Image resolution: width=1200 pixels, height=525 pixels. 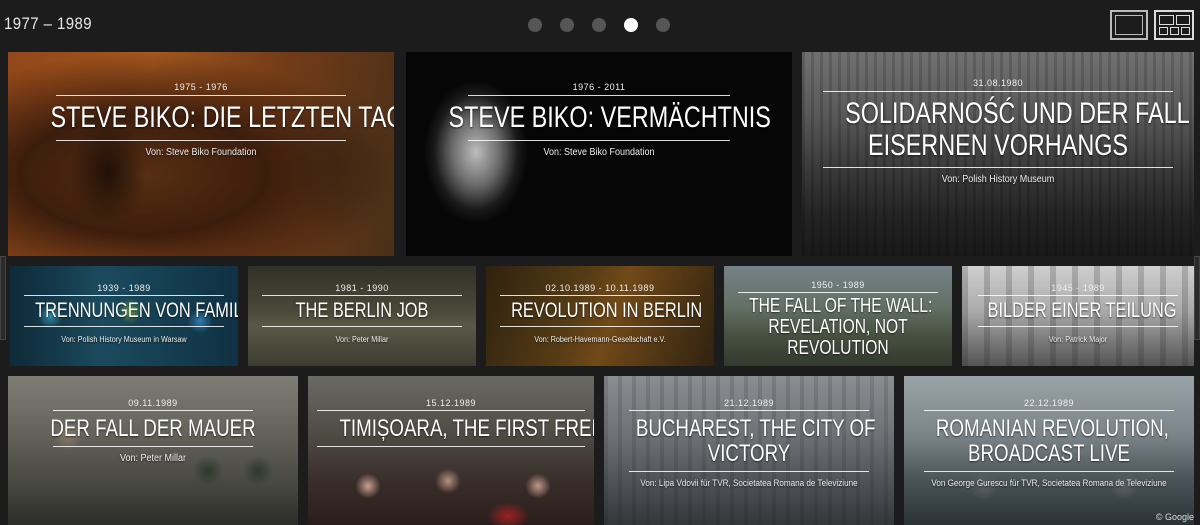 What do you see at coordinates (466, 428) in the screenshot?
I see `tile-title: TIMIȘOARA, THE FIRST FREE CITY` at bounding box center [466, 428].